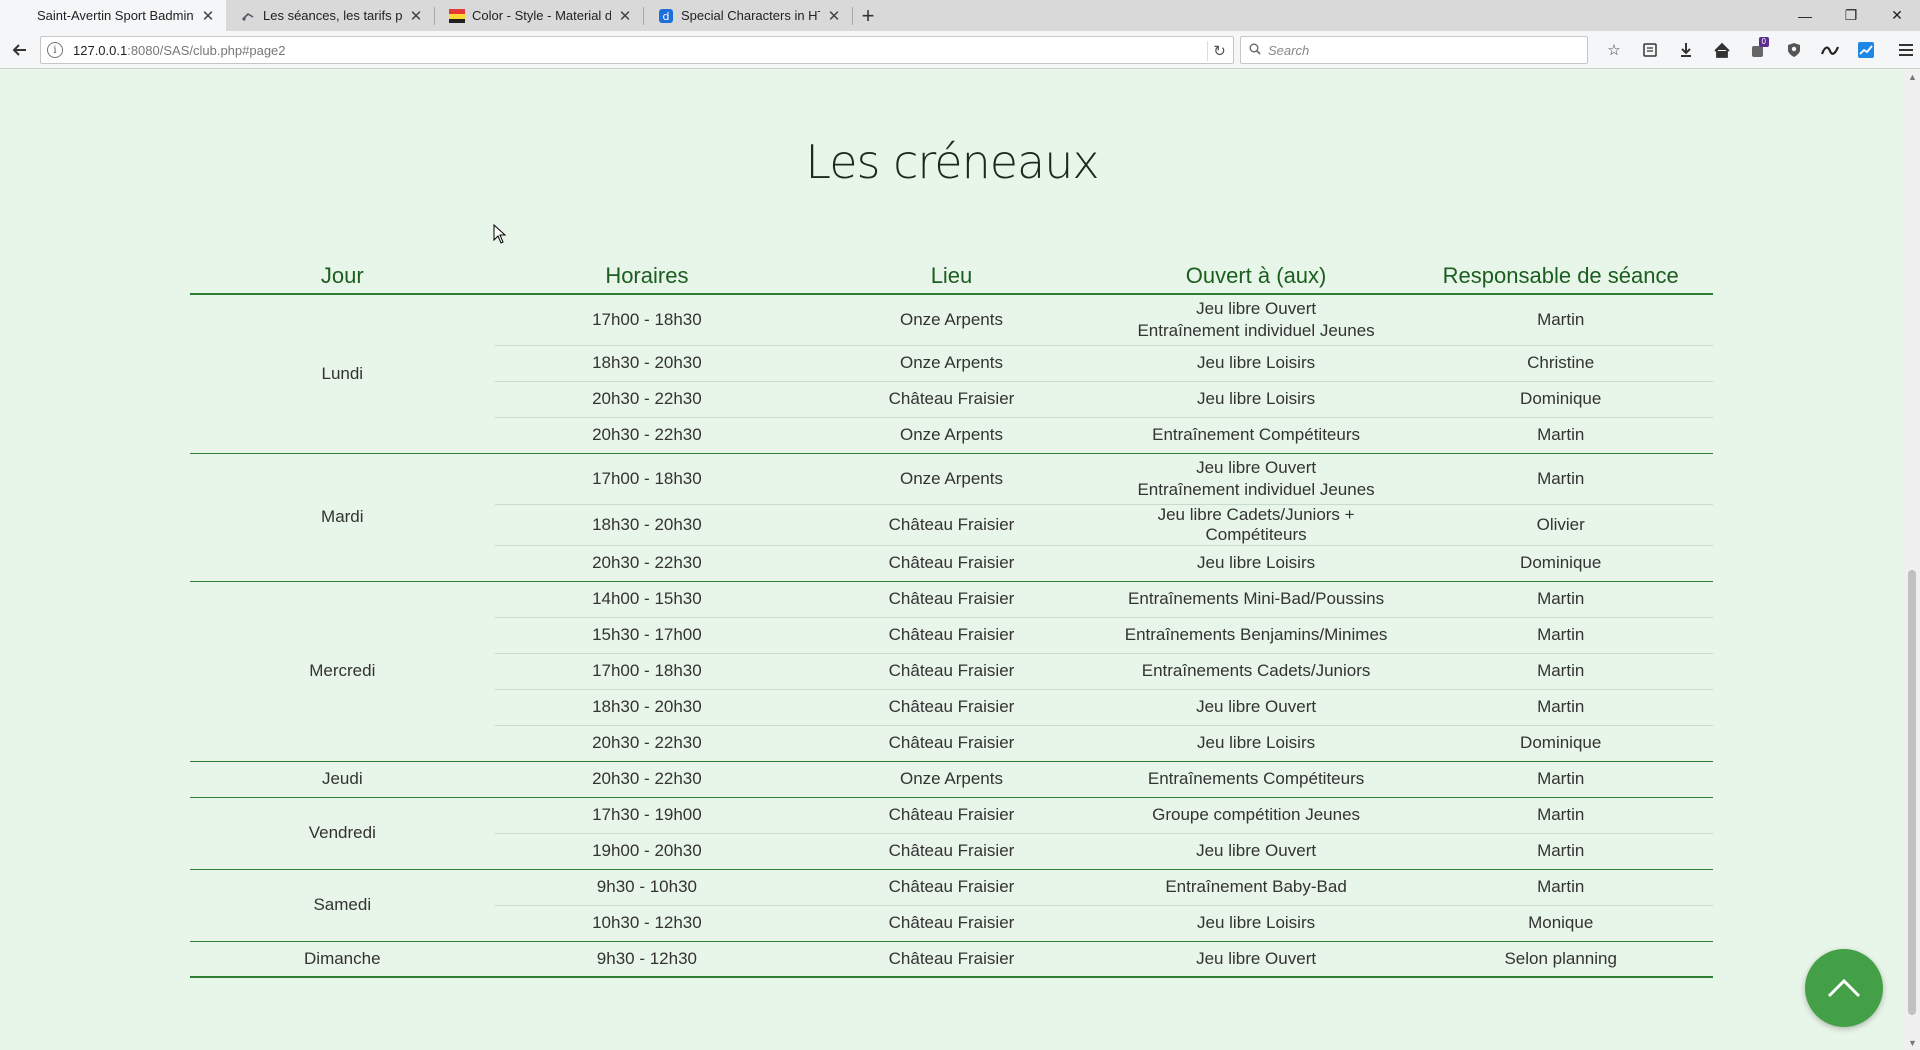  I want to click on bookmark-star-icon: ☆, so click(1614, 50).